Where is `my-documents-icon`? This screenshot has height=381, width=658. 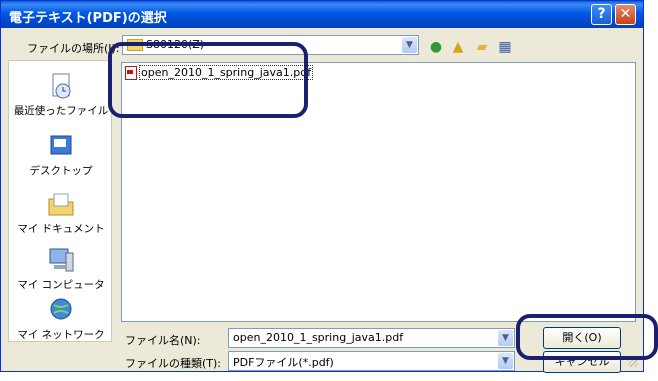
my-documents-icon is located at coordinates (61, 204).